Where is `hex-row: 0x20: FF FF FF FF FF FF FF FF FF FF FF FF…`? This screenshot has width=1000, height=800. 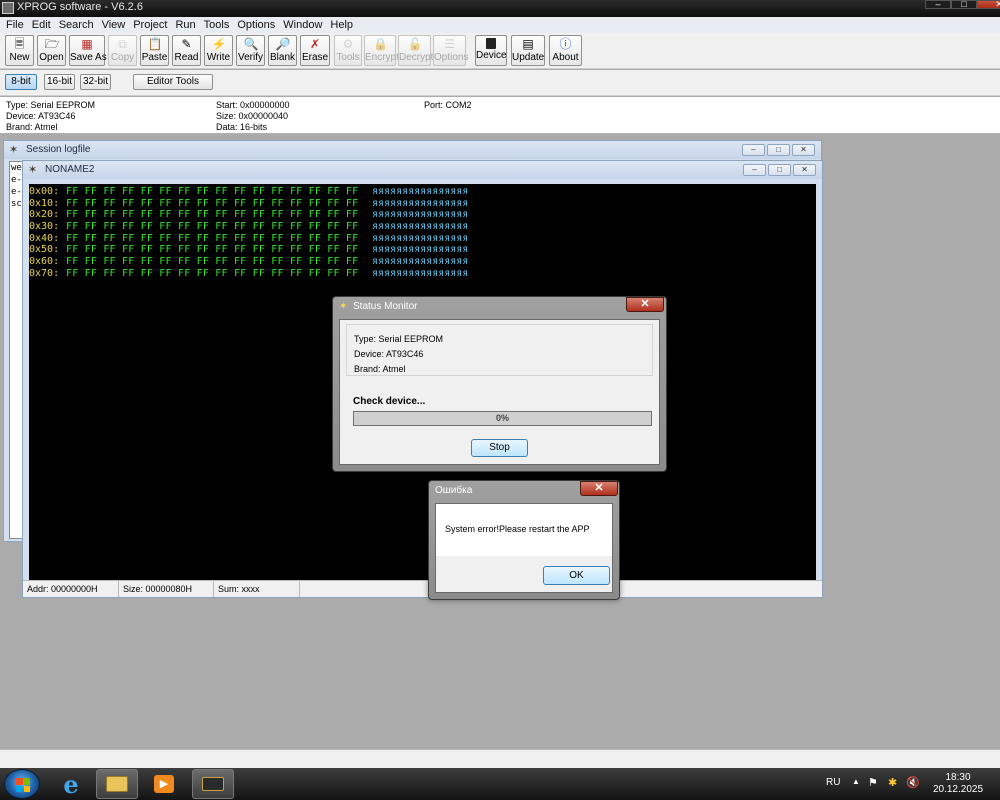 hex-row: 0x20: FF FF FF FF FF FF FF FF FF FF FF FF… is located at coordinates (249, 215).